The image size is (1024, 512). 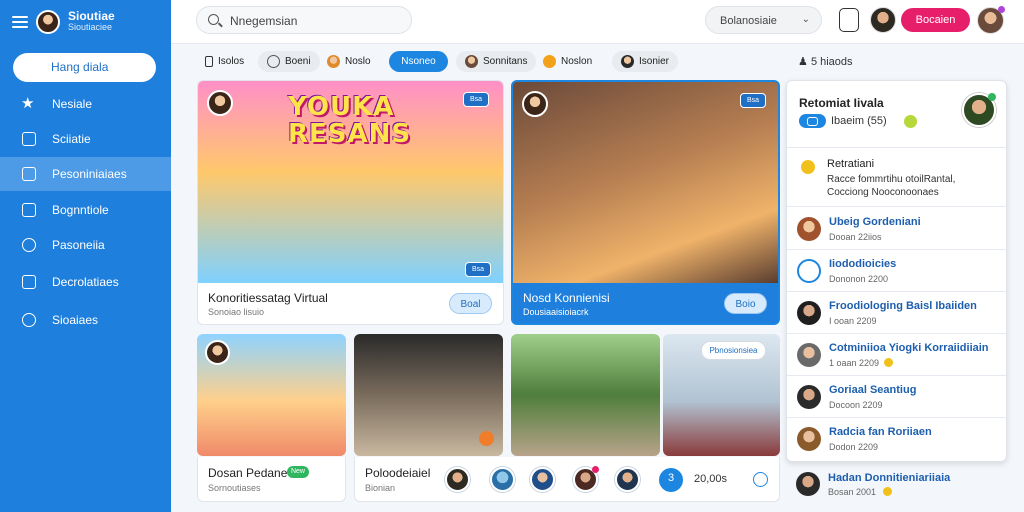 What do you see at coordinates (496, 61) in the screenshot?
I see `filter-chip-sonnitans: Sonnitans` at bounding box center [496, 61].